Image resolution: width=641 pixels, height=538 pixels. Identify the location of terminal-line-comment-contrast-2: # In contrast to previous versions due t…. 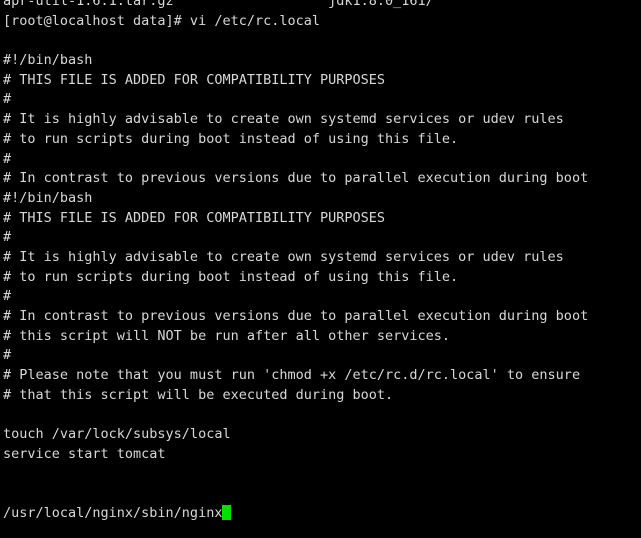
(320, 317).